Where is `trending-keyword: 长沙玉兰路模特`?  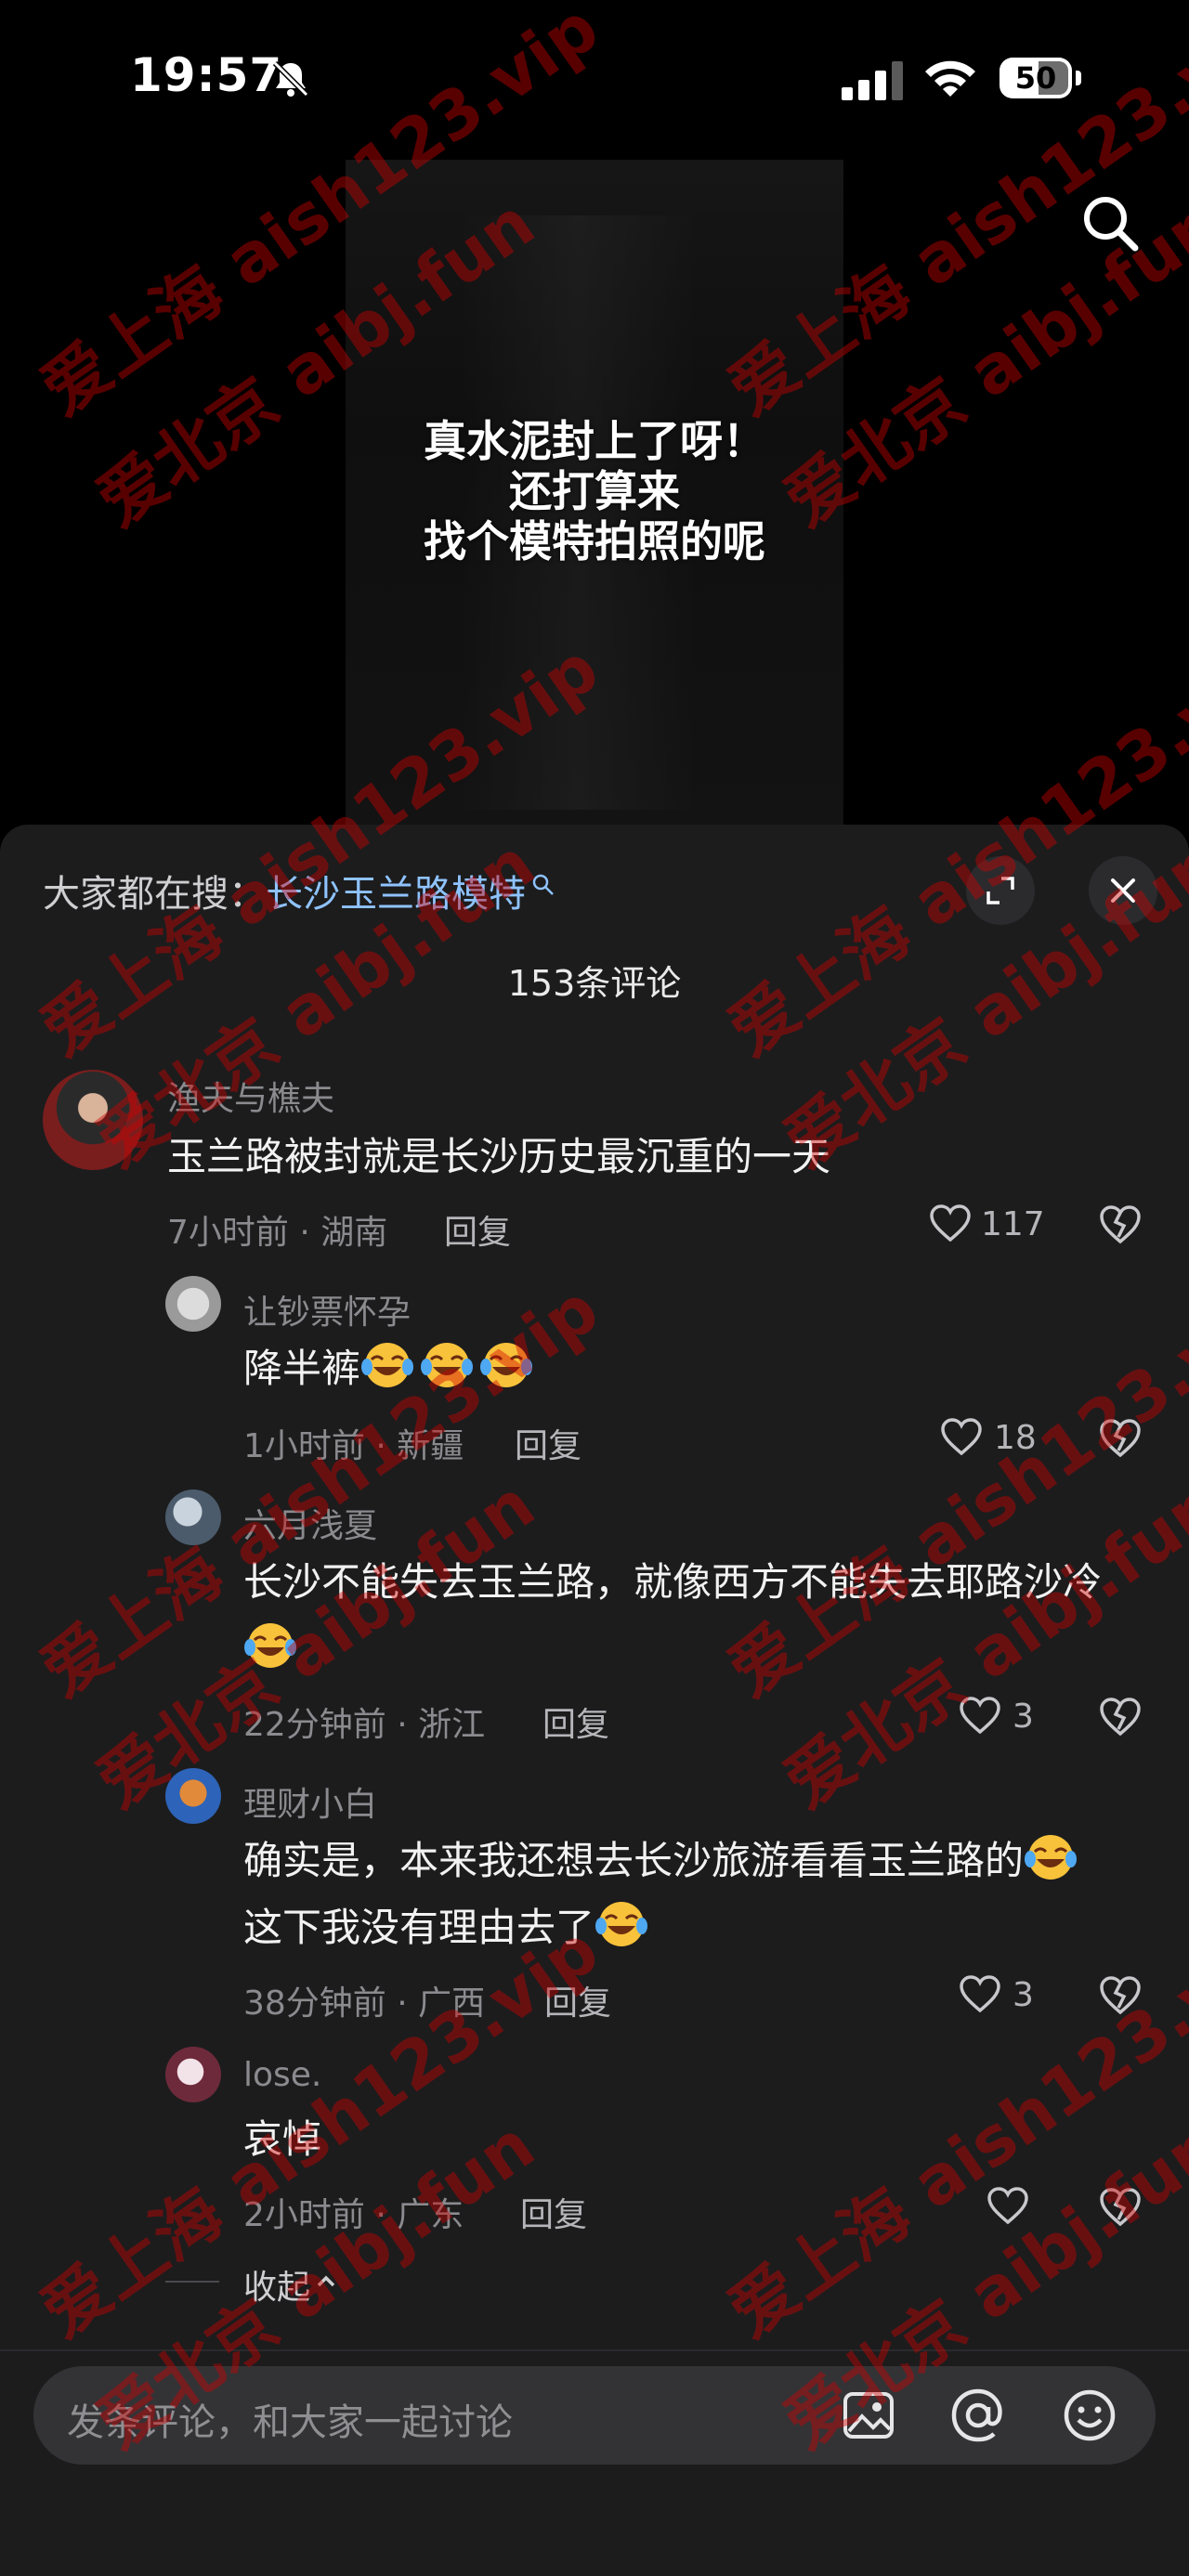
trending-keyword: 长沙玉兰路模特 is located at coordinates (396, 894).